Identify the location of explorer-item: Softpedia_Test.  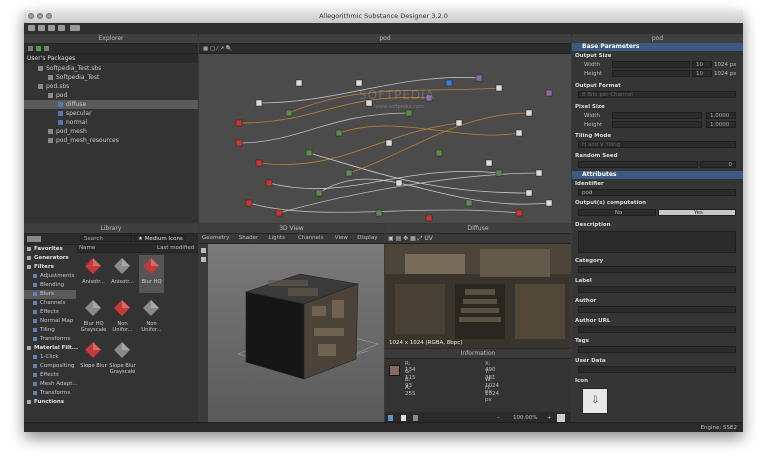
(111, 77).